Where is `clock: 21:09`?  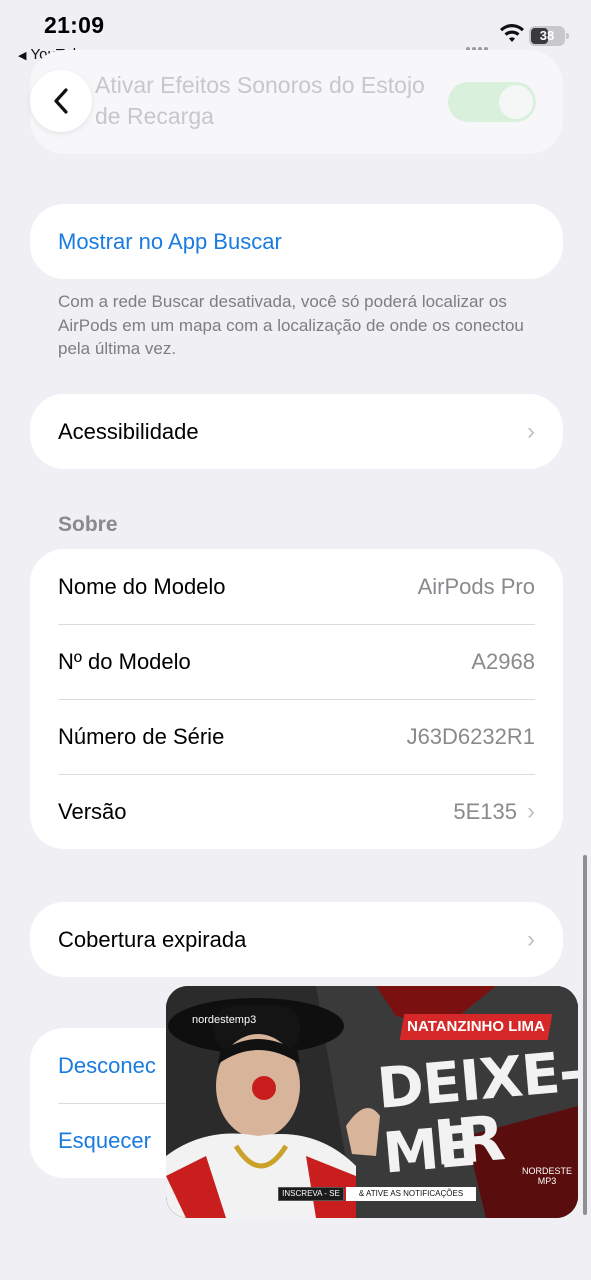
clock: 21:09 is located at coordinates (74, 25).